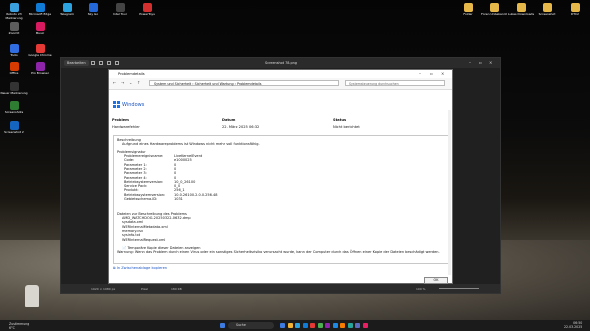  What do you see at coordinates (249, 84) in the screenshot?
I see `breadcrumb-details: Problemdetails` at bounding box center [249, 84].